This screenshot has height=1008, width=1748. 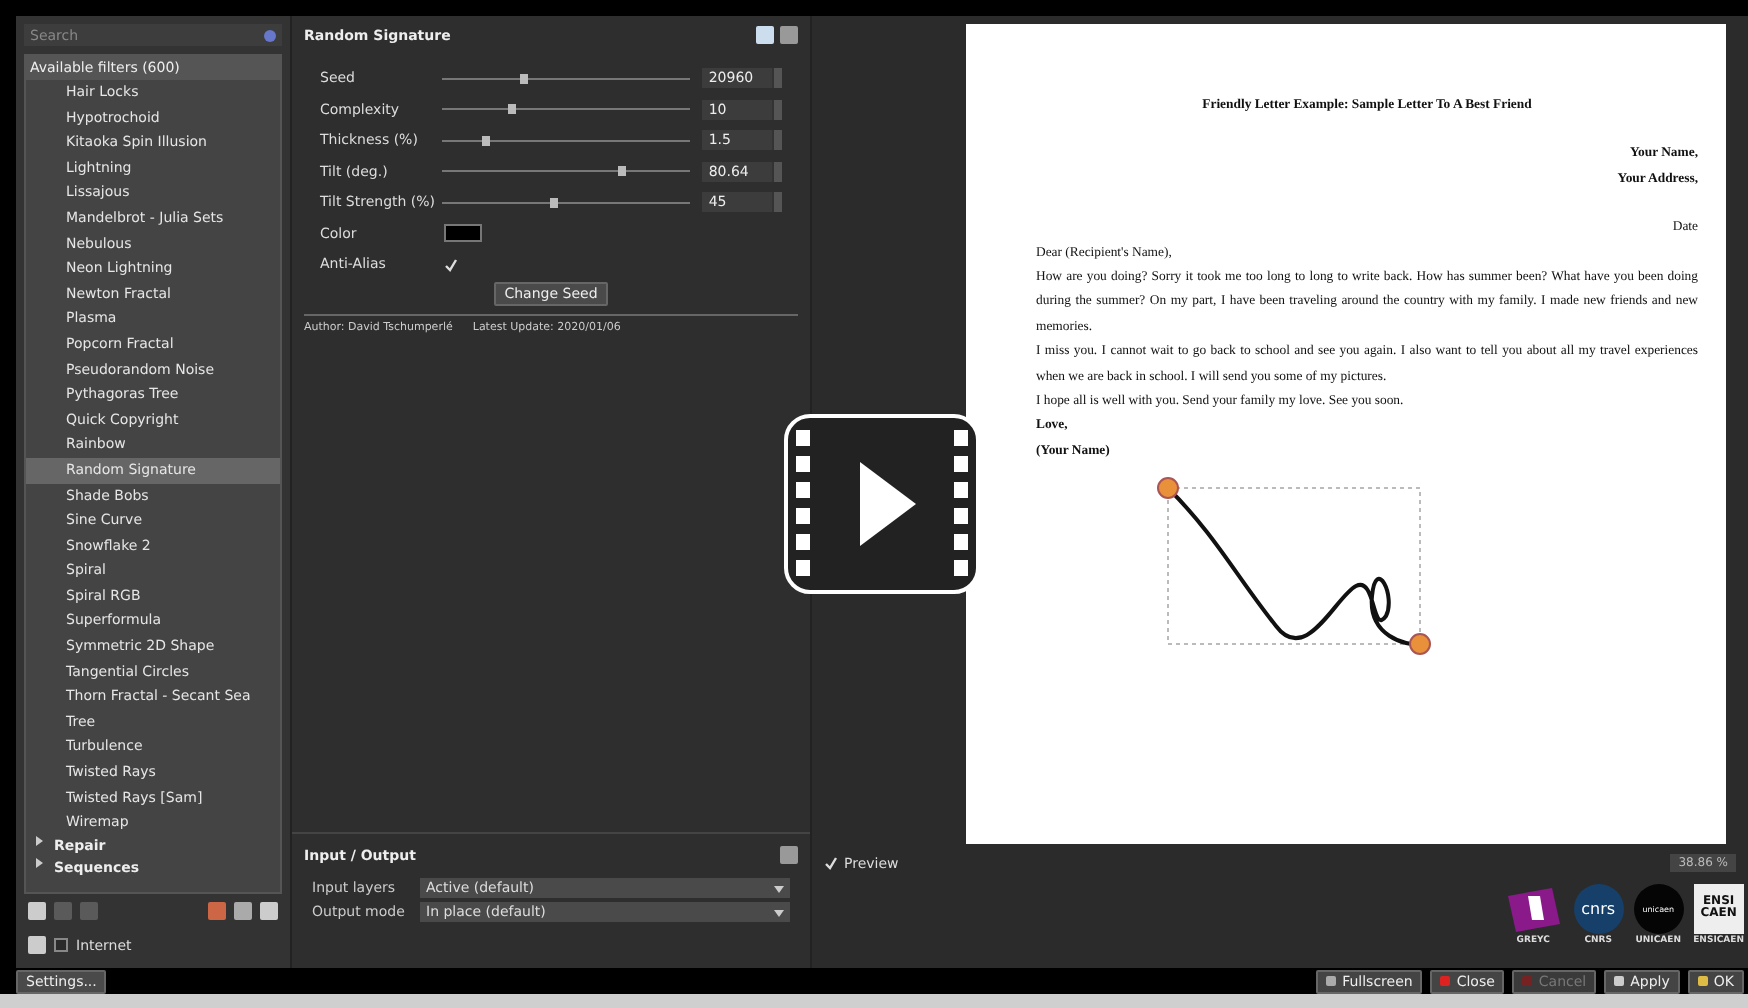 What do you see at coordinates (61, 945) in the screenshot?
I see `checkbox` at bounding box center [61, 945].